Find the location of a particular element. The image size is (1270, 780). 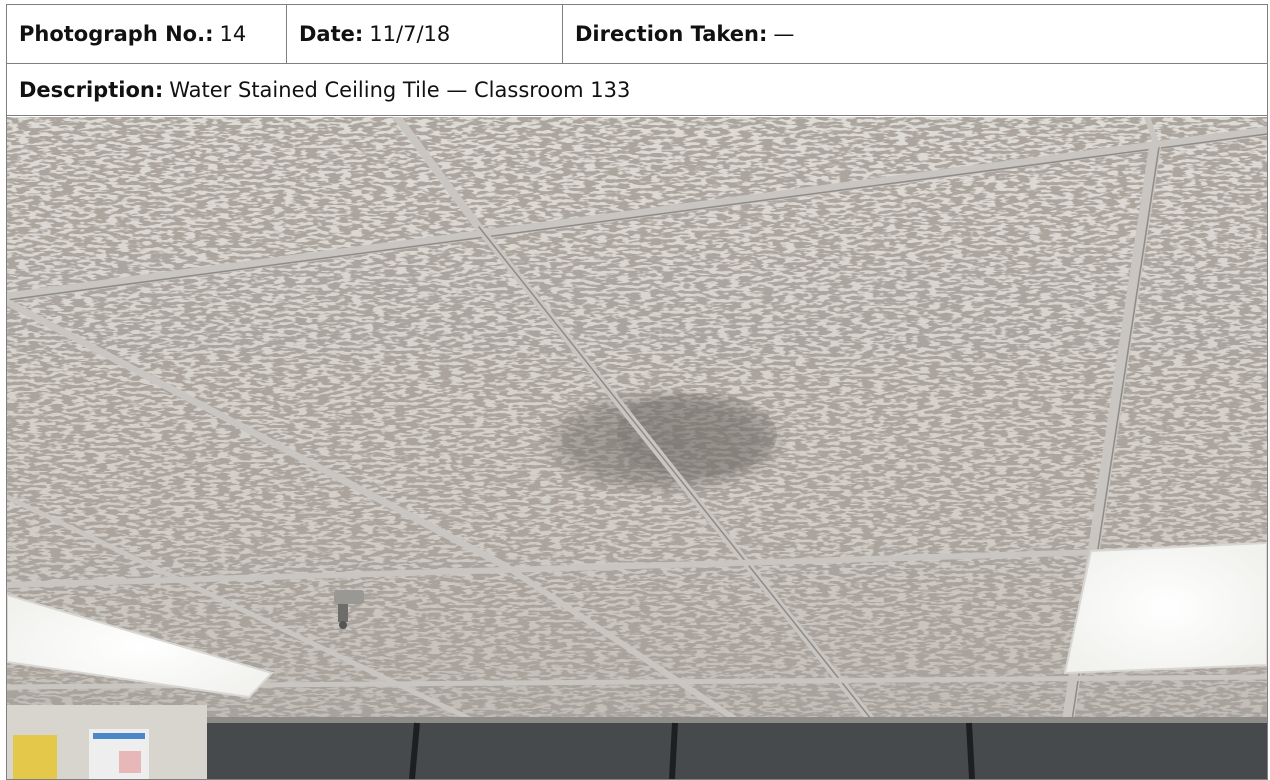

photograph-number-cell: Photograph No.: 14 is located at coordinates (147, 34).